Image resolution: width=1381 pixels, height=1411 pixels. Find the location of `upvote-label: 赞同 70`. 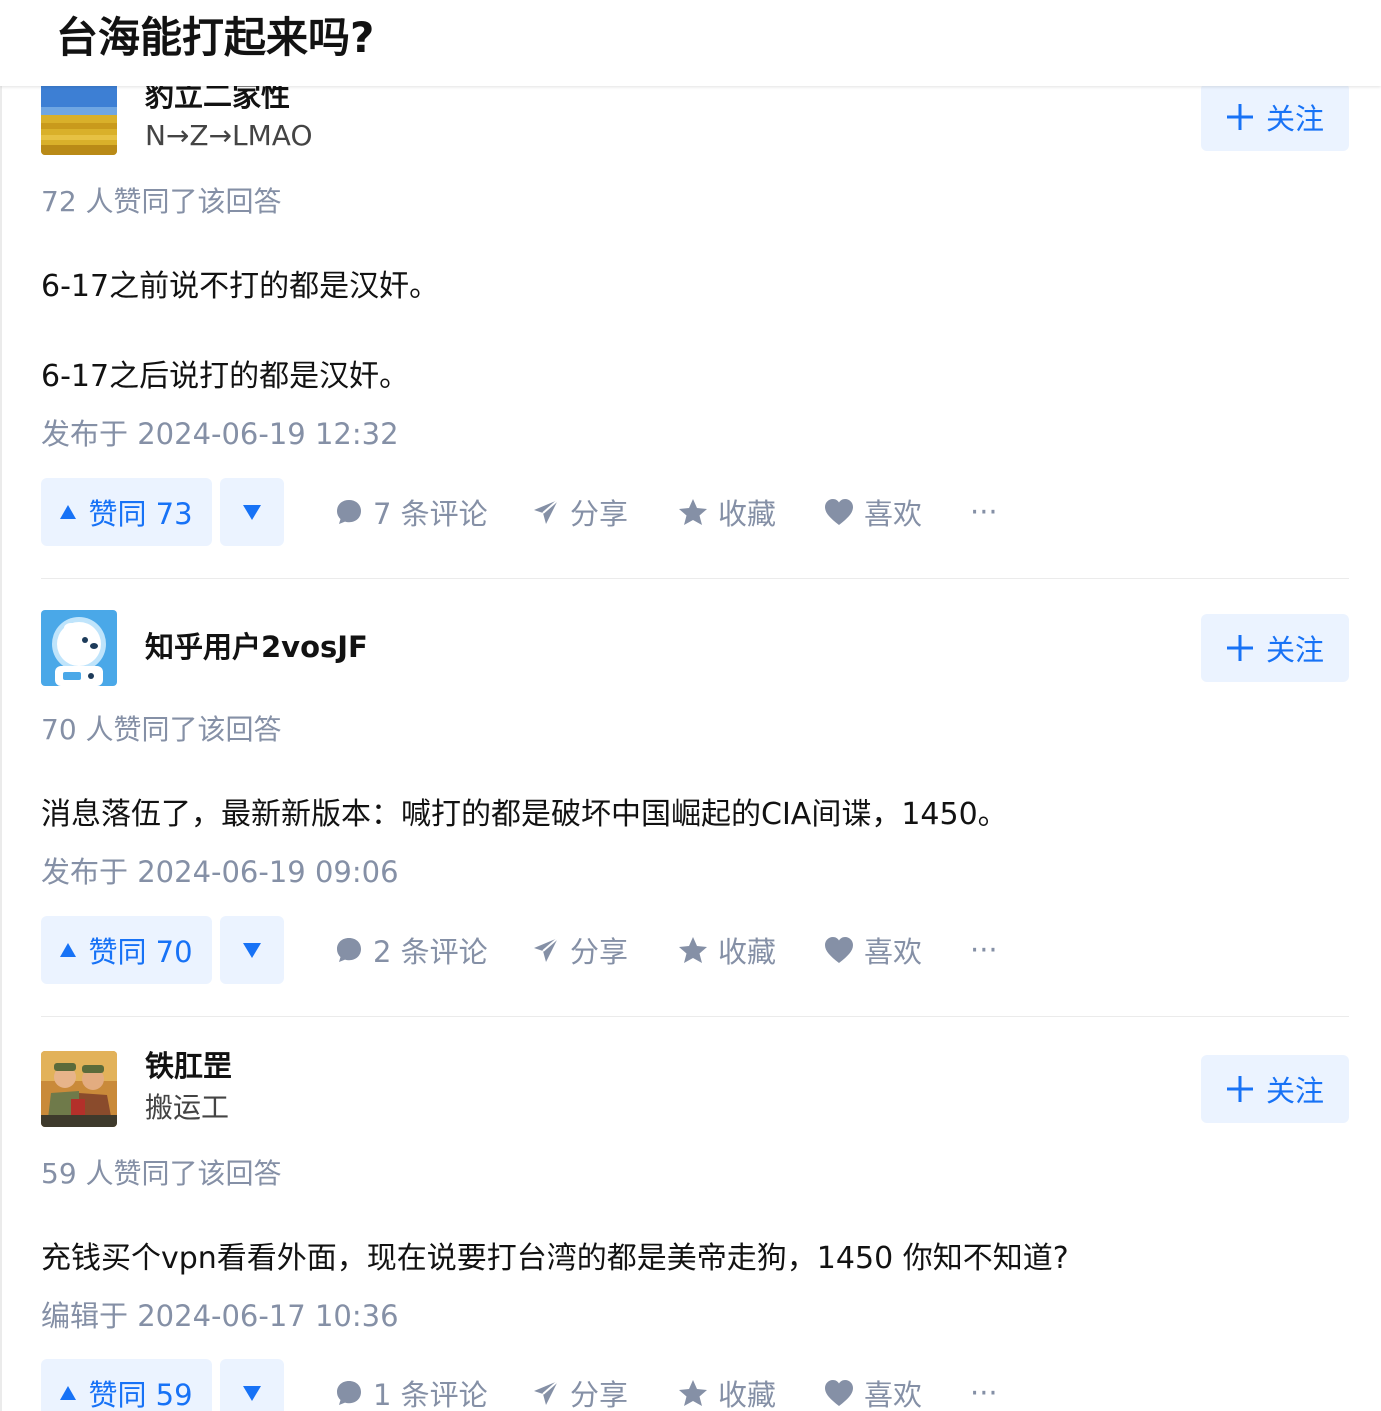

upvote-label: 赞同 70 is located at coordinates (140, 952).